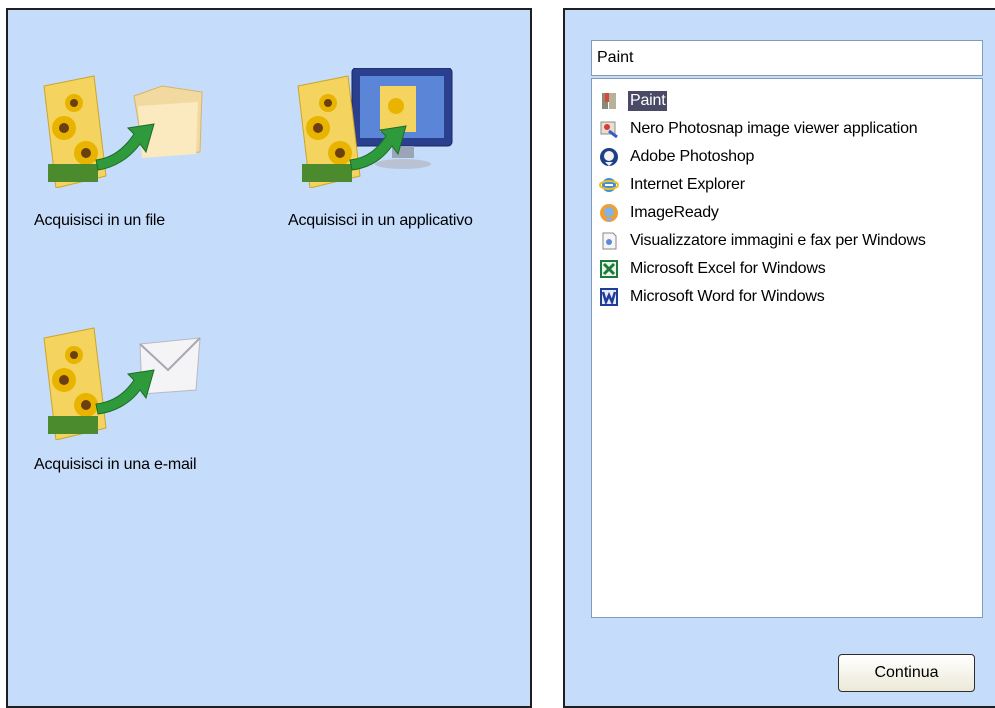  I want to click on list-item-word: Microsoft Word for Windows, so click(787, 297).